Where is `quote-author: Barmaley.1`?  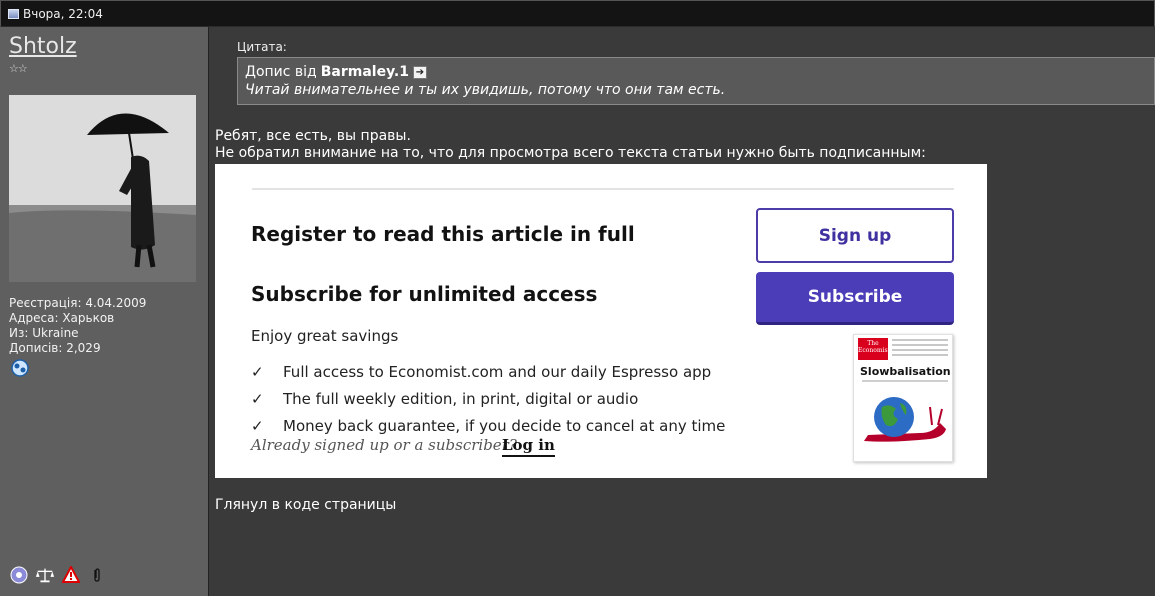 quote-author: Barmaley.1 is located at coordinates (364, 72).